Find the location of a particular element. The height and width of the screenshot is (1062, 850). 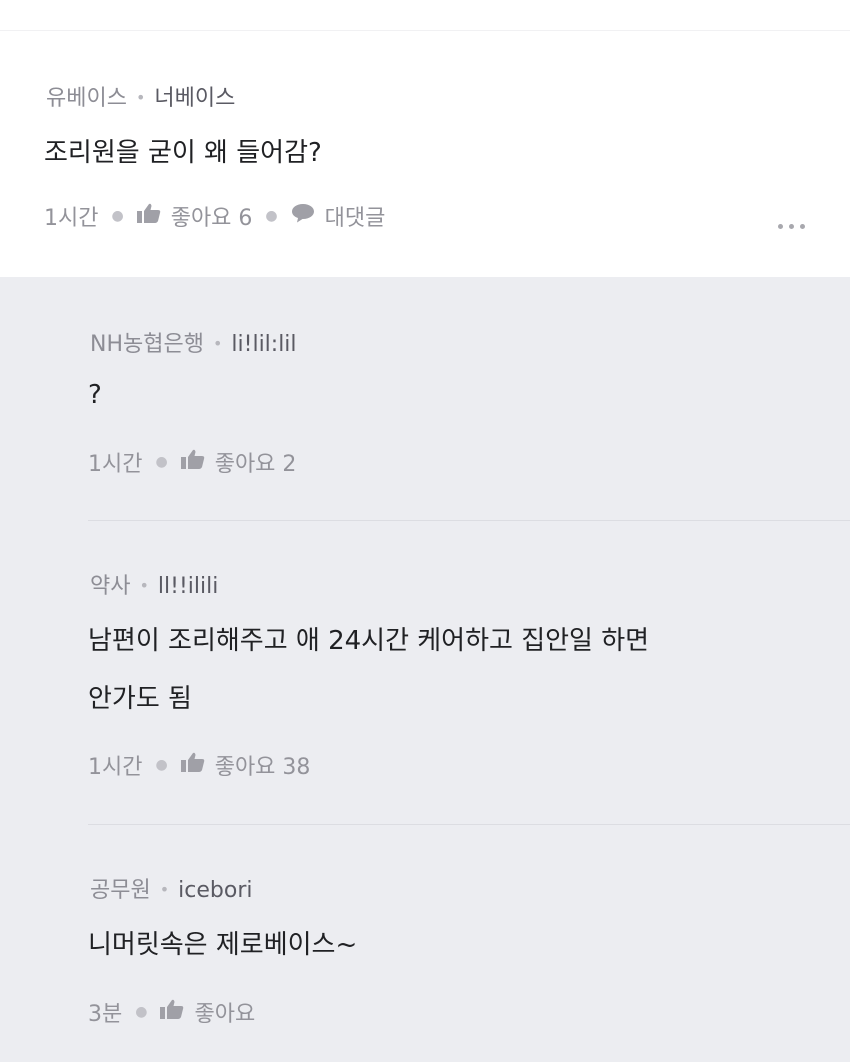

reply-meta: NH농협은행 • li!lil:lil is located at coordinates (193, 342).